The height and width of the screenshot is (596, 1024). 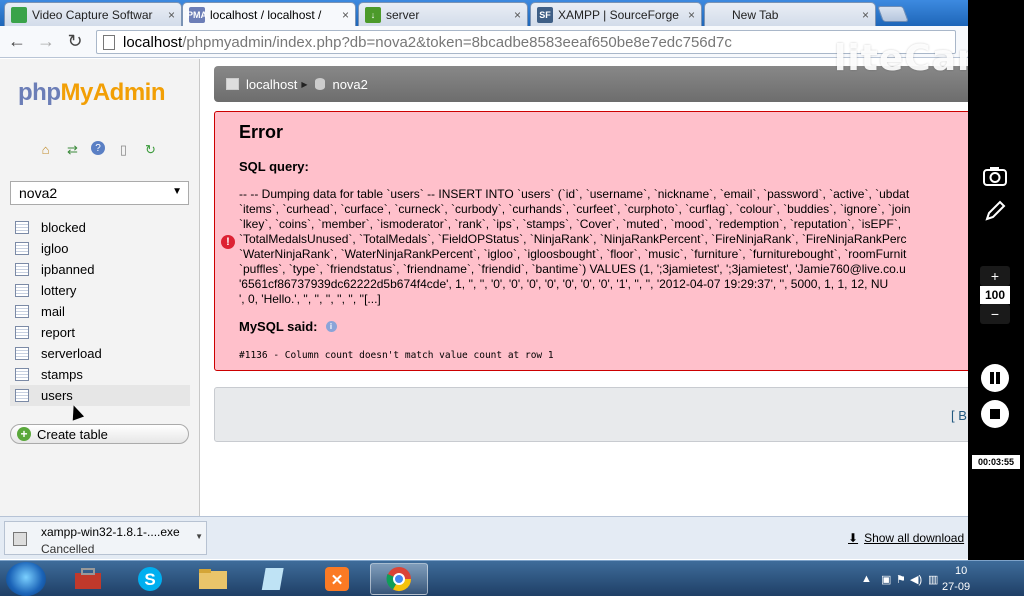 I want to click on sourceforge-icon: SF, so click(x=545, y=14).